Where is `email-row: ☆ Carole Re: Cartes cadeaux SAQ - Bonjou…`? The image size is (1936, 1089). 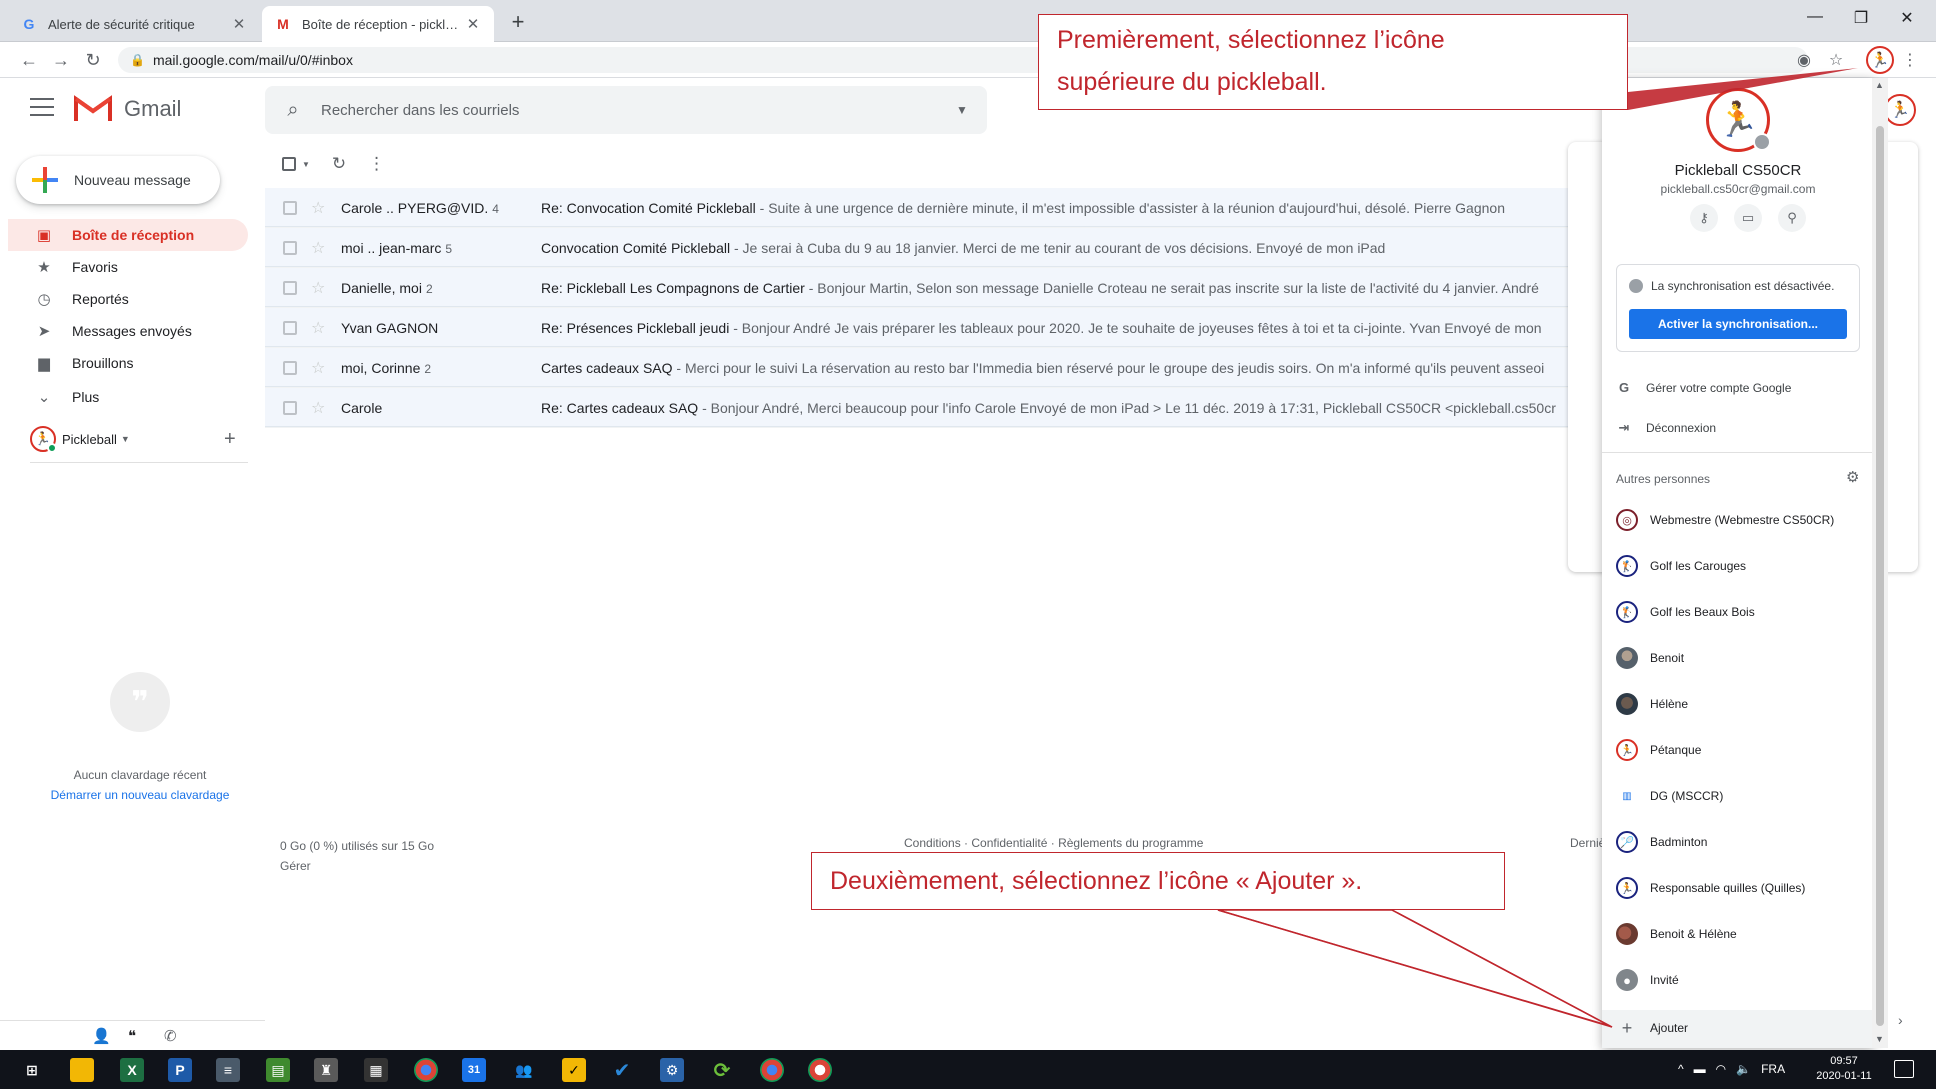
email-row: ☆ Carole Re: Cartes cadeaux SAQ - Bonjou… is located at coordinates (925, 408).